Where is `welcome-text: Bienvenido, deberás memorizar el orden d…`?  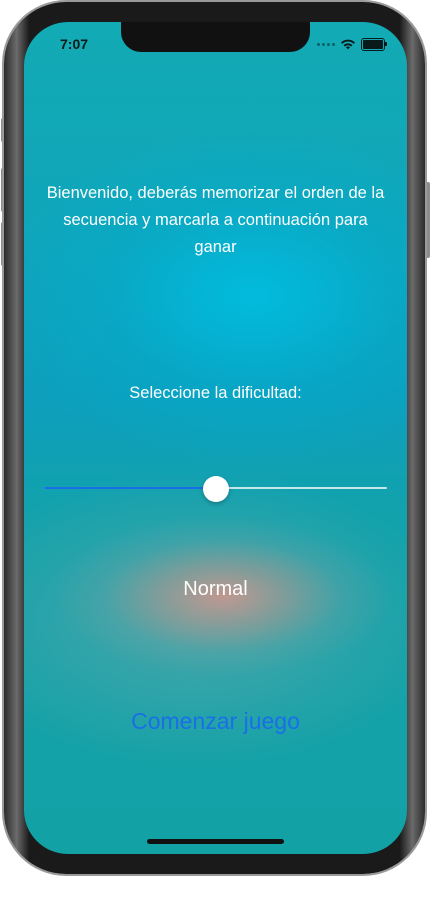 welcome-text: Bienvenido, deberás memorizar el orden d… is located at coordinates (215, 220).